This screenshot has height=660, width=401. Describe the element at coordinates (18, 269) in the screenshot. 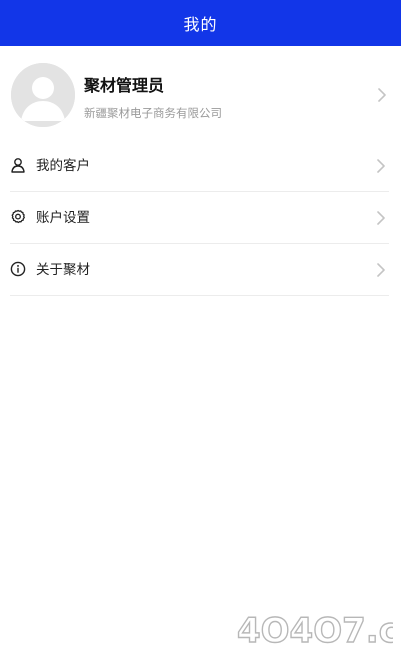

I see `info-icon` at that location.